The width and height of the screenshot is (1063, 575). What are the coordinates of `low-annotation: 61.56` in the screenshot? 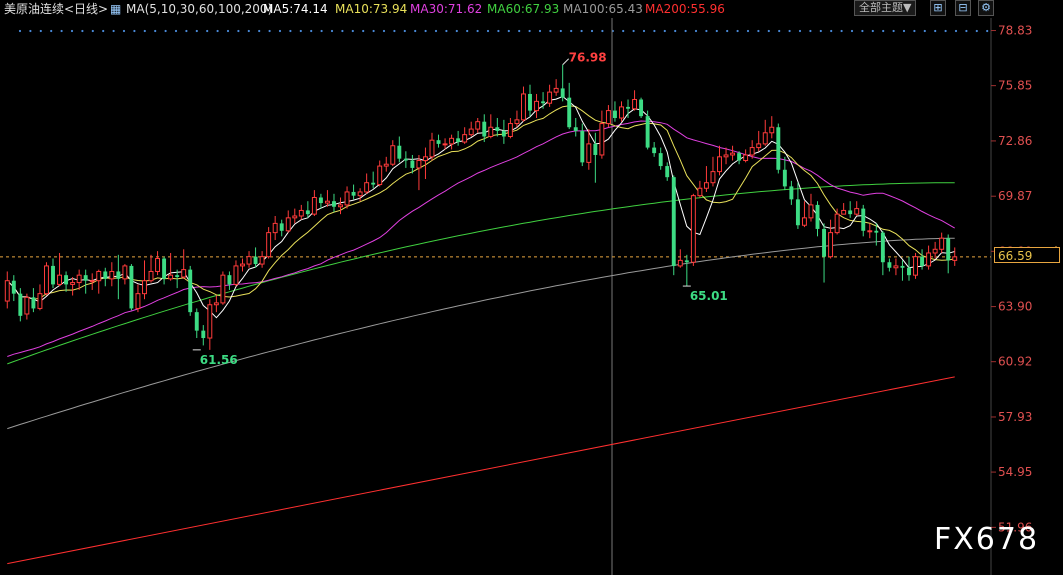 It's located at (219, 360).